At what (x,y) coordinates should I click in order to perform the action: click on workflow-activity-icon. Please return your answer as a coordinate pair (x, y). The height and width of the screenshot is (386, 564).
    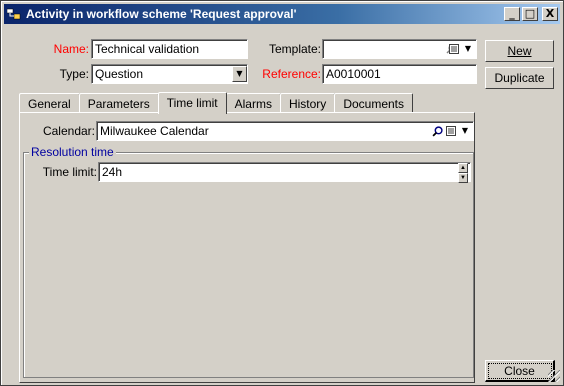
    Looking at the image, I should click on (14, 14).